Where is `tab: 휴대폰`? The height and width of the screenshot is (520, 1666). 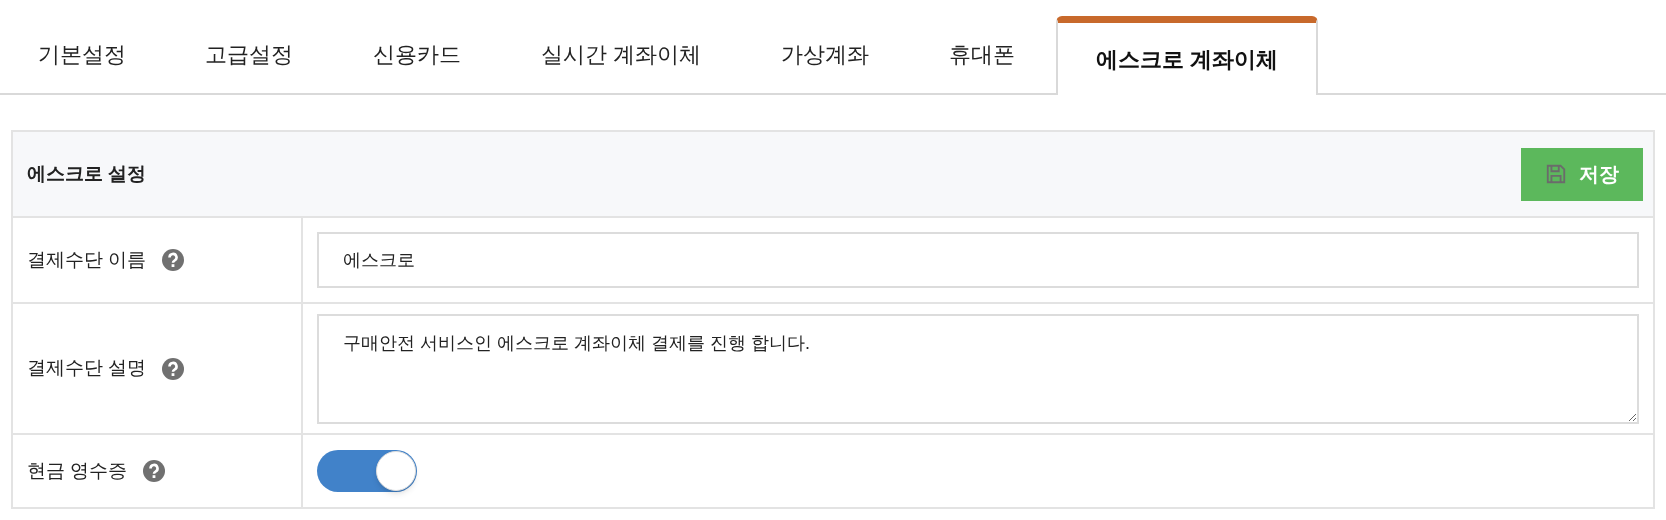
tab: 휴대폰 is located at coordinates (982, 54).